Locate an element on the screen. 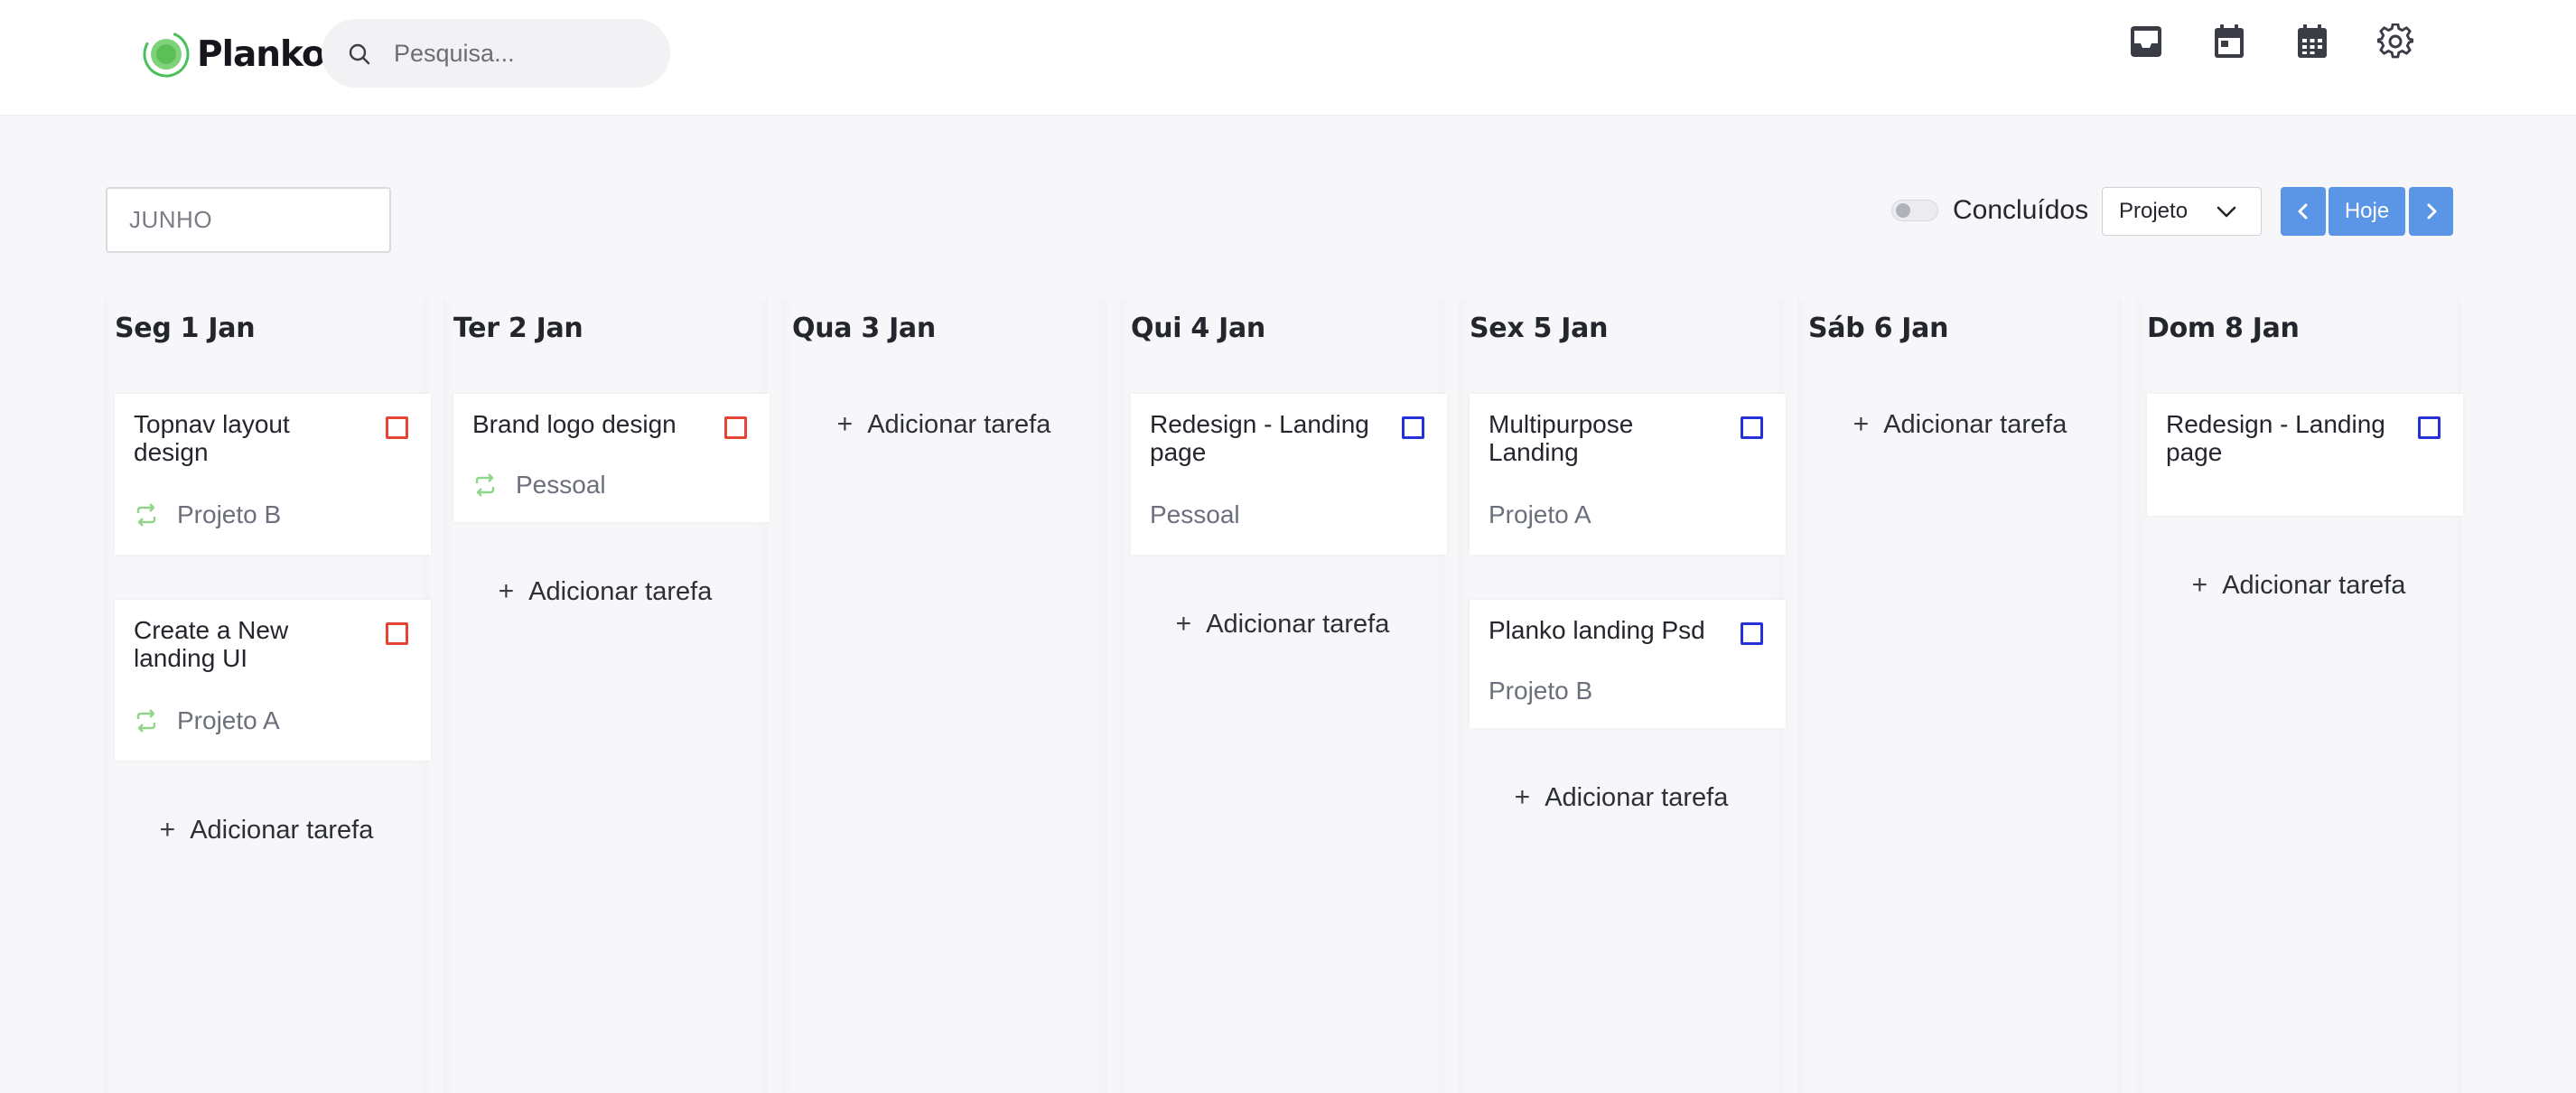 The width and height of the screenshot is (2576, 1093). chevron-right-icon is located at coordinates (2431, 212).